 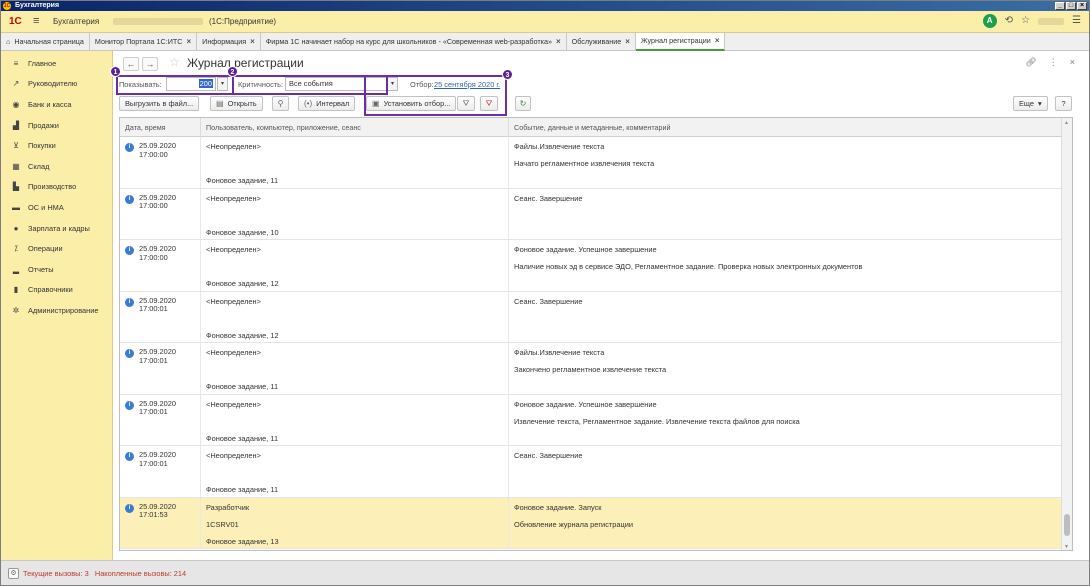 What do you see at coordinates (1009, 21) in the screenshot?
I see `history-icon: ⟲` at bounding box center [1009, 21].